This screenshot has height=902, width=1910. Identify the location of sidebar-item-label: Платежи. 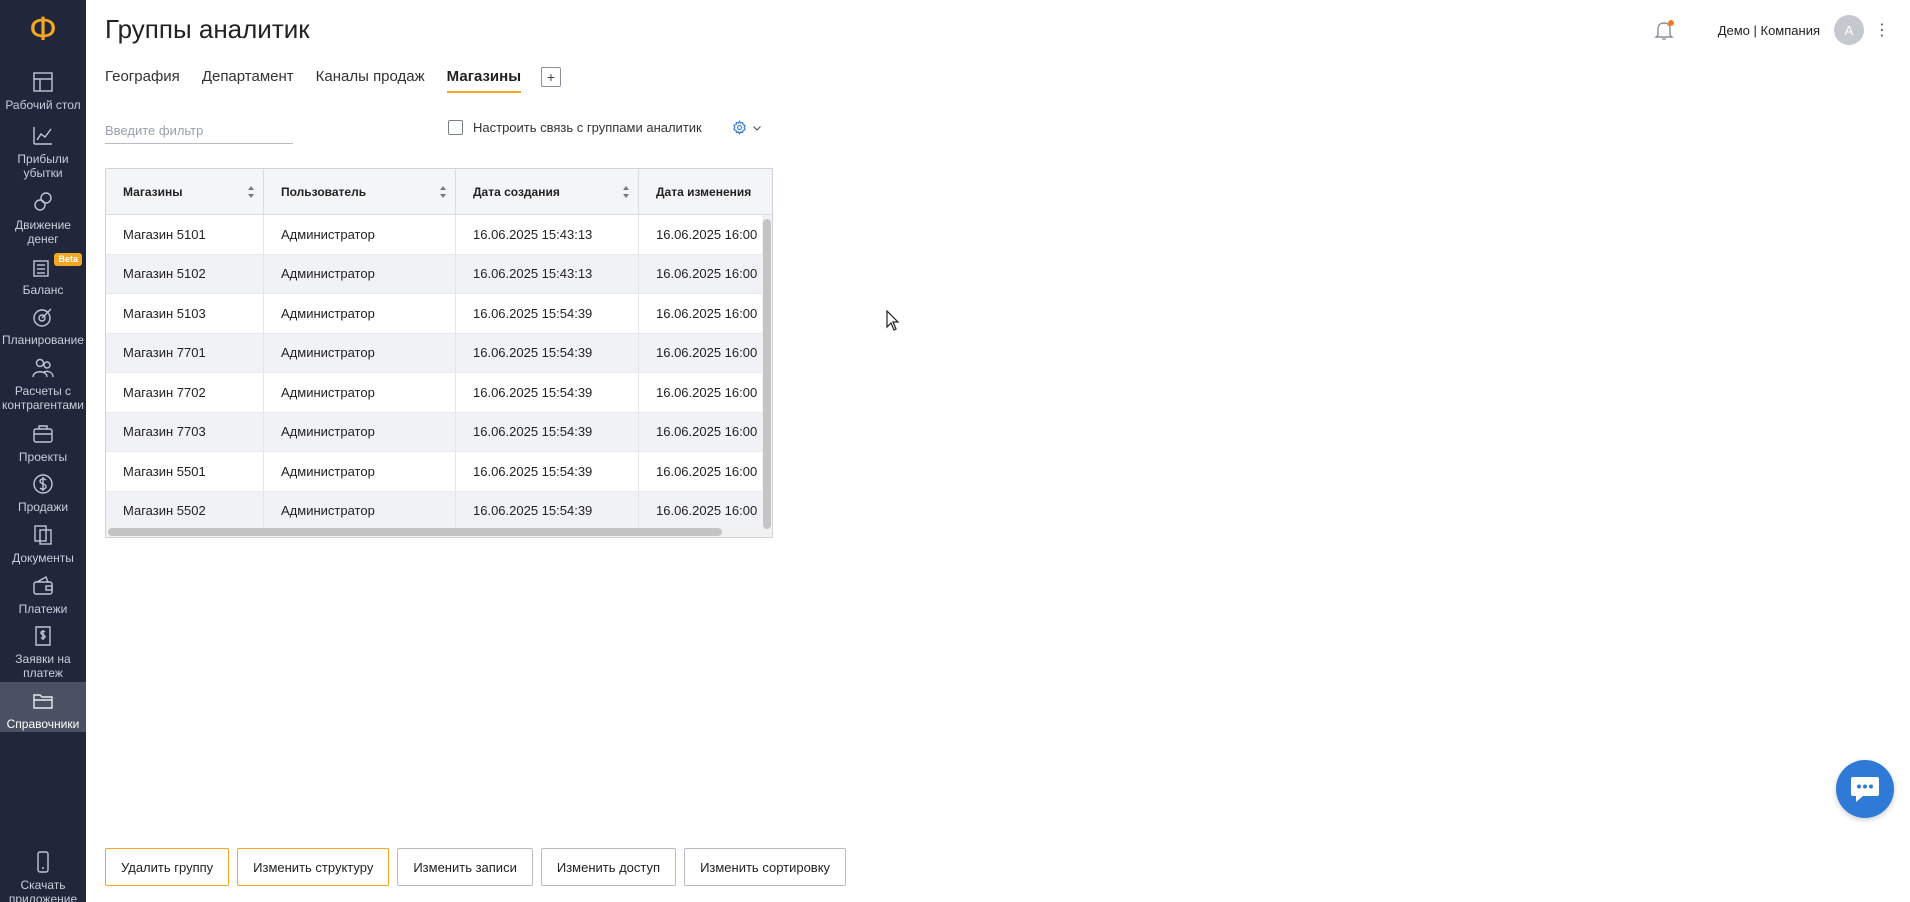
(43, 609).